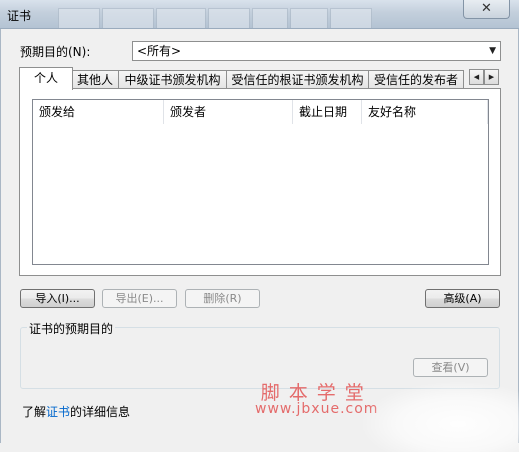 The height and width of the screenshot is (452, 519). What do you see at coordinates (425, 112) in the screenshot?
I see `column-header-friendly-name: 友好名称` at bounding box center [425, 112].